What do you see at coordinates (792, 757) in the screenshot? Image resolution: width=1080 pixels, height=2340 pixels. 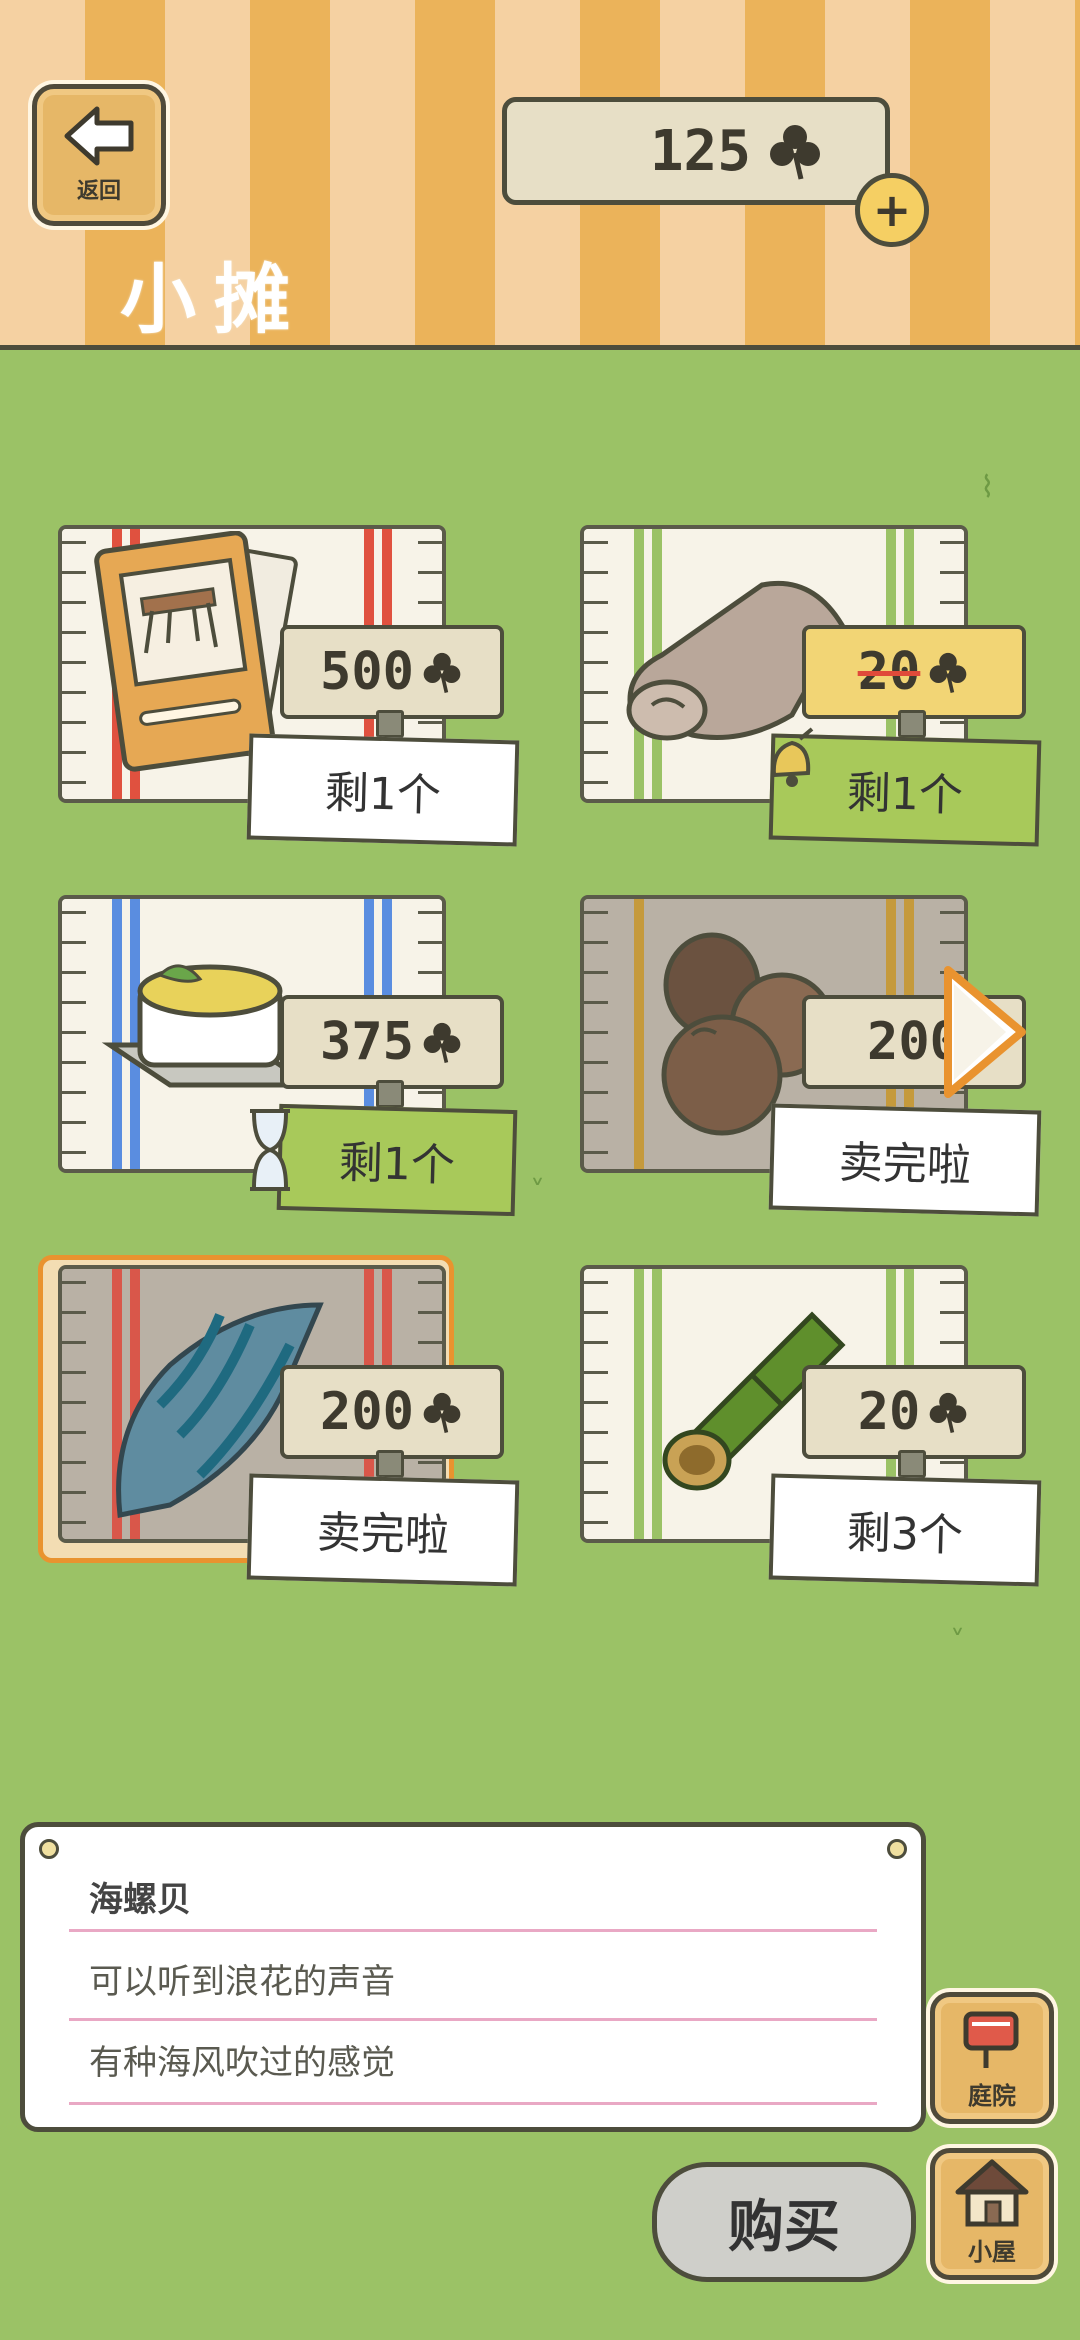 I see `bell-icon` at bounding box center [792, 757].